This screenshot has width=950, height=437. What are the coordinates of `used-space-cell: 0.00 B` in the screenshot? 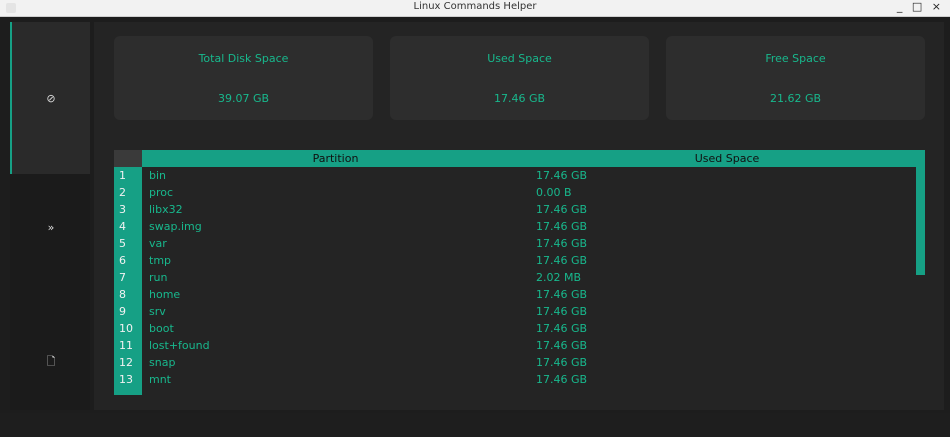 It's located at (554, 192).